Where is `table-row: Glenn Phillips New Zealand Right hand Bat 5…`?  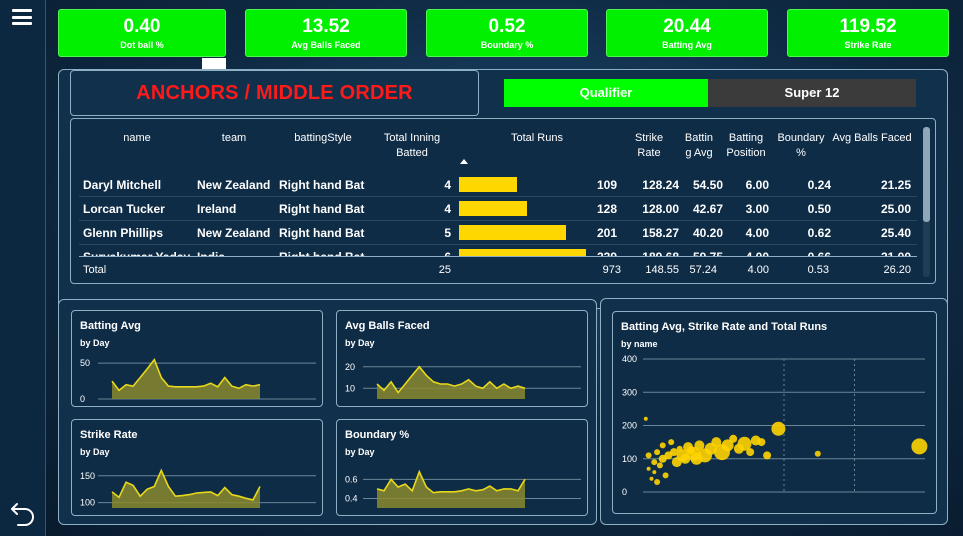 table-row: Glenn Phillips New Zealand Right hand Bat 5… is located at coordinates (498, 233).